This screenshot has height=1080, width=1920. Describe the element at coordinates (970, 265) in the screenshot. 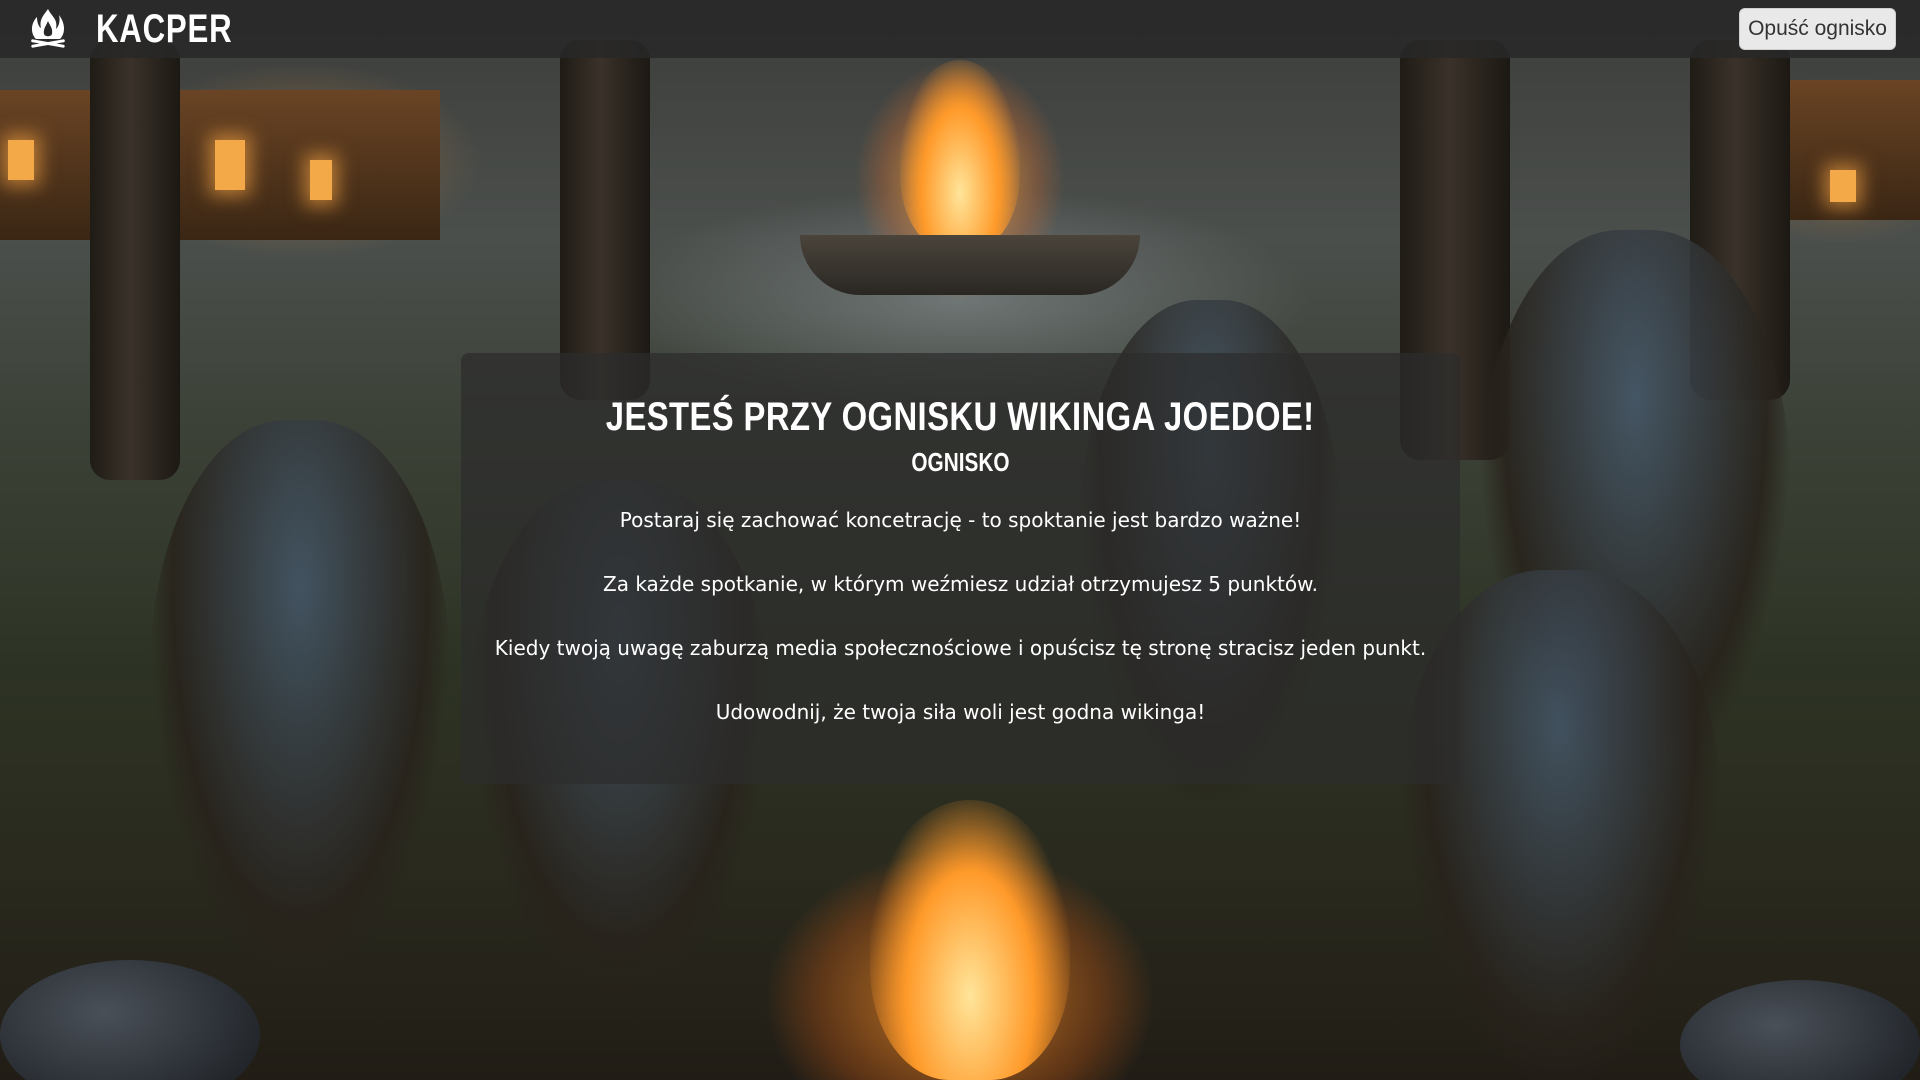

I see `burning-boat` at that location.